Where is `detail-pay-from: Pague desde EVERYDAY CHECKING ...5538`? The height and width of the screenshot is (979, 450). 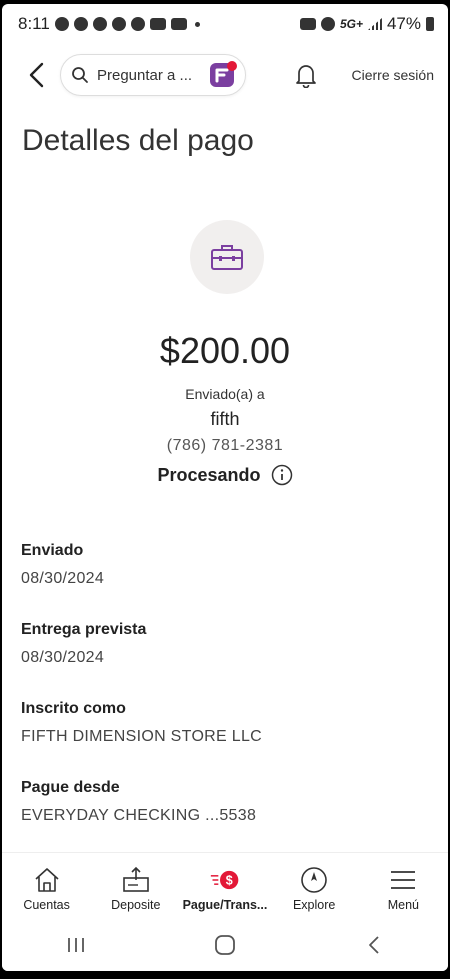 detail-pay-from: Pague desde EVERYDAY CHECKING ...5538 is located at coordinates (138, 802).